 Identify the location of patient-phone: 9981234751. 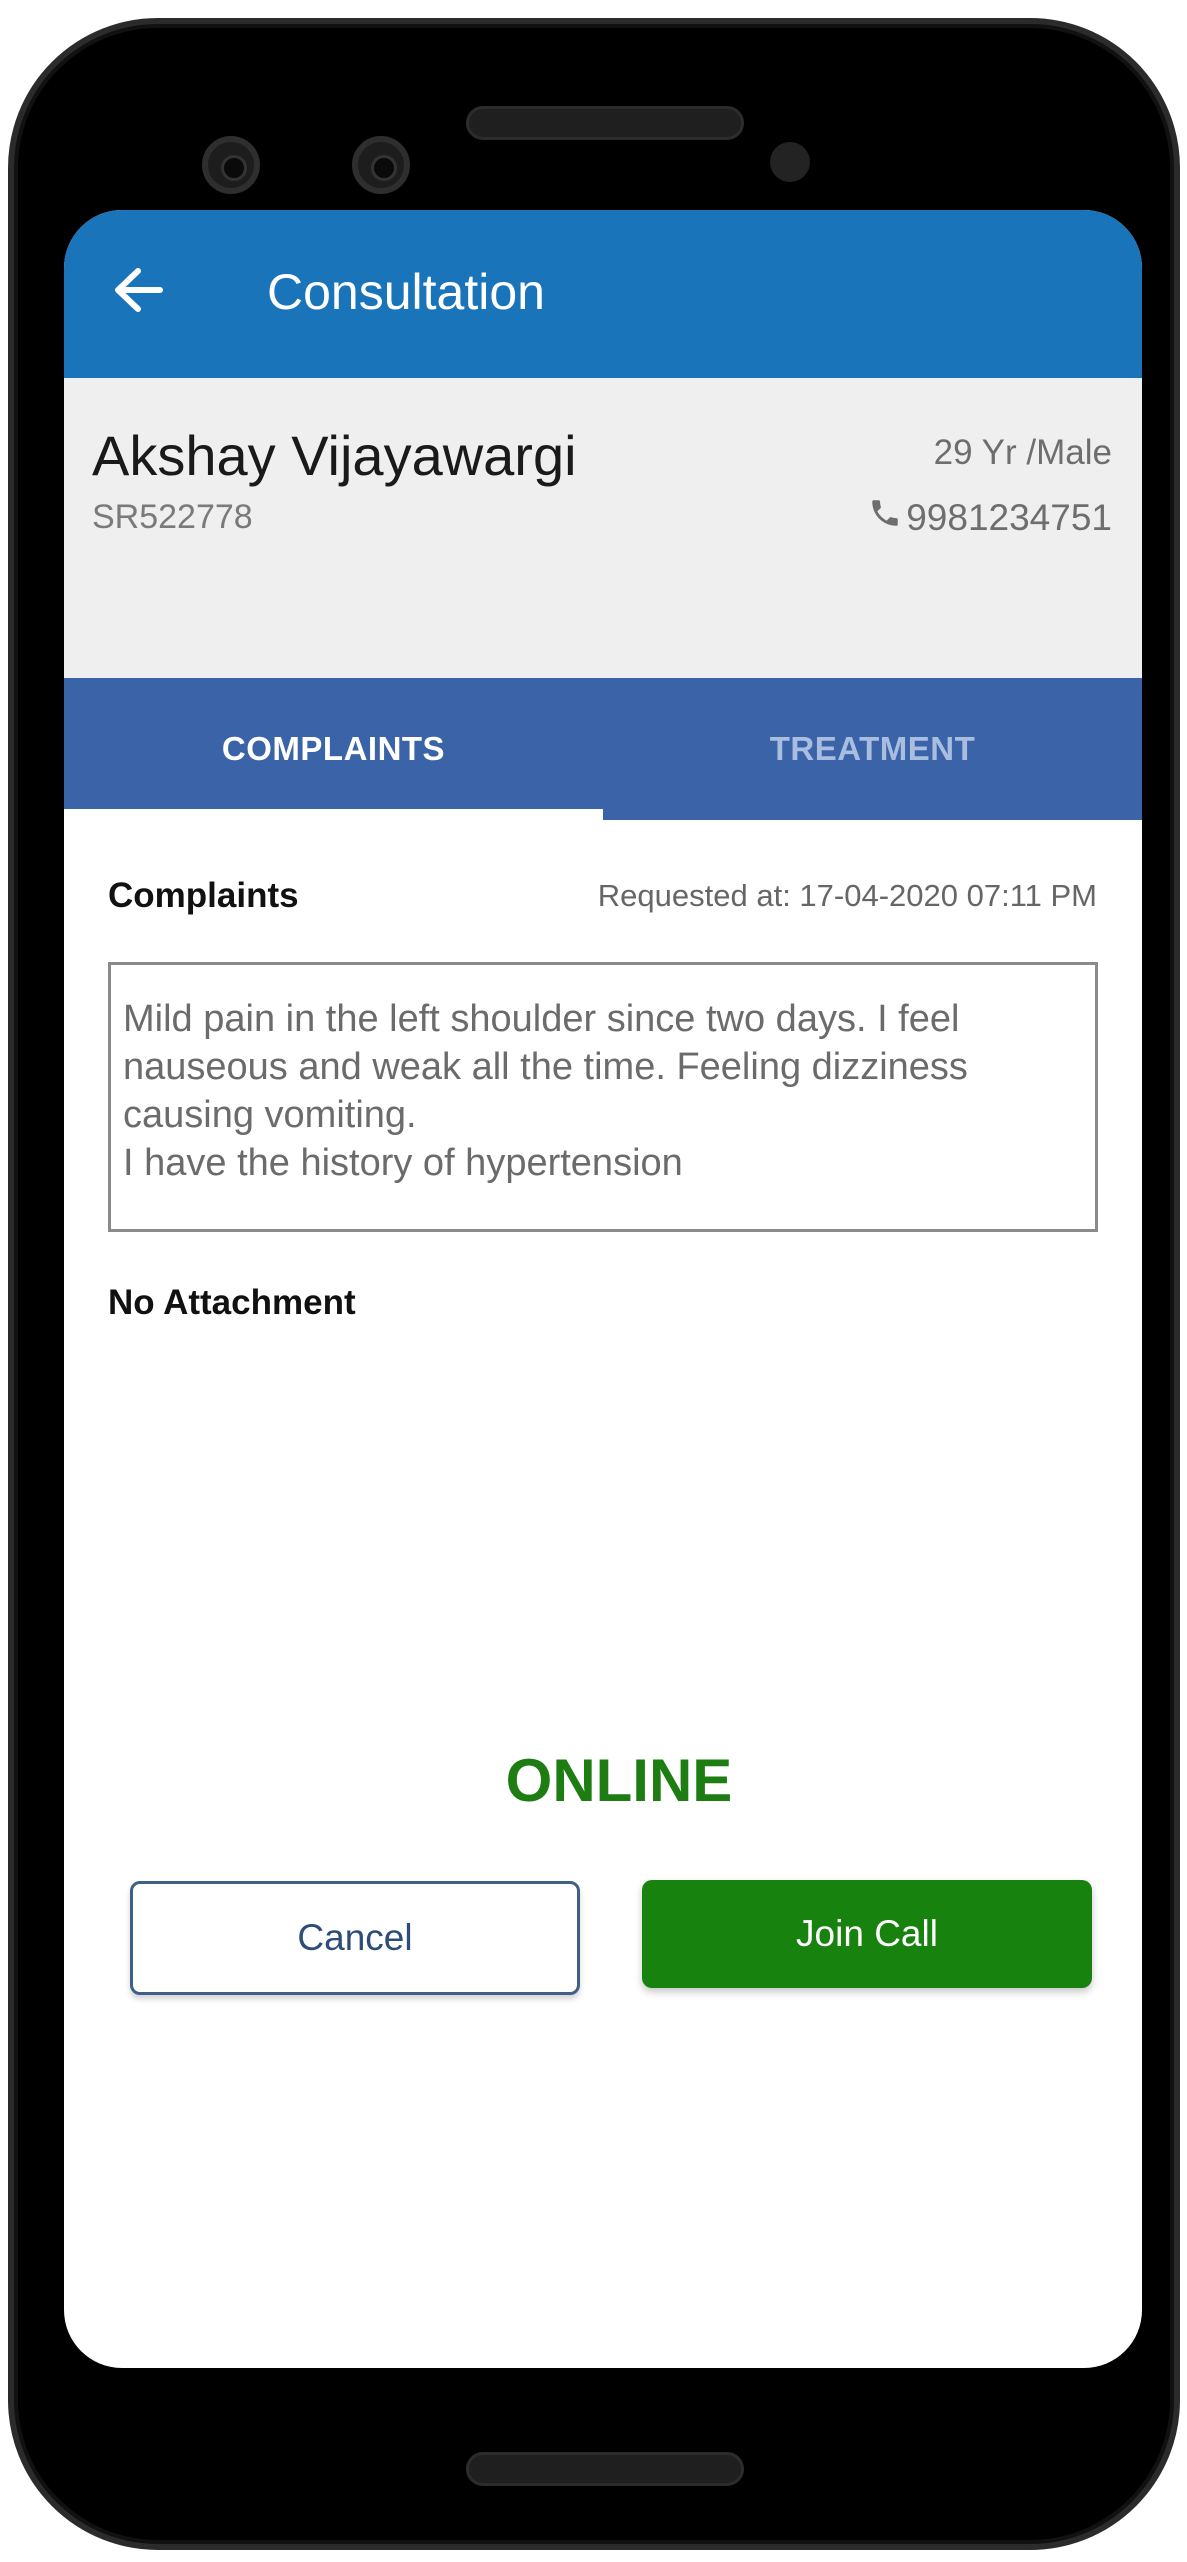
(990, 517).